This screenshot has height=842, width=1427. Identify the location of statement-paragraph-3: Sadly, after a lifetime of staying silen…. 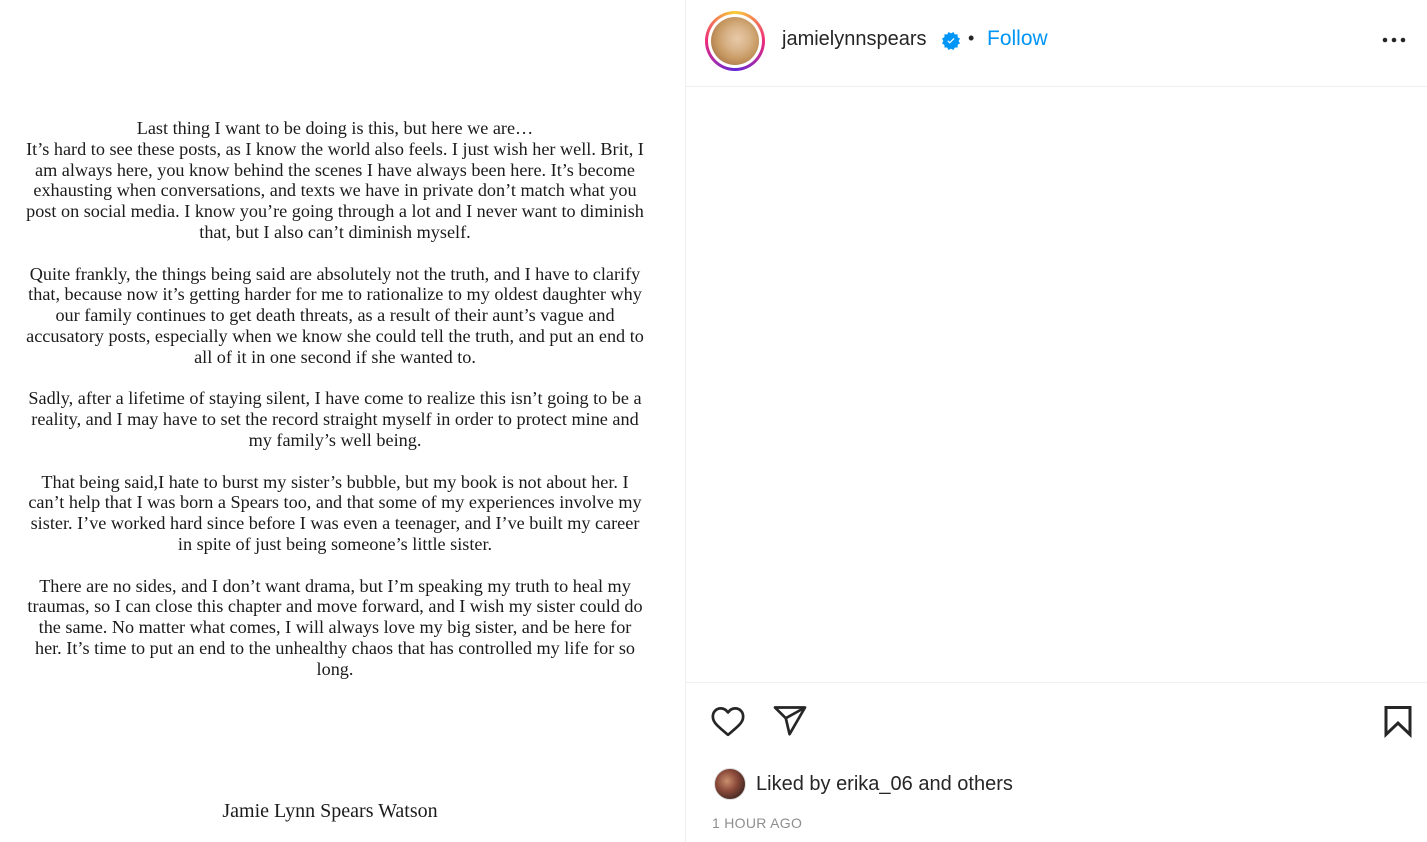
(335, 419).